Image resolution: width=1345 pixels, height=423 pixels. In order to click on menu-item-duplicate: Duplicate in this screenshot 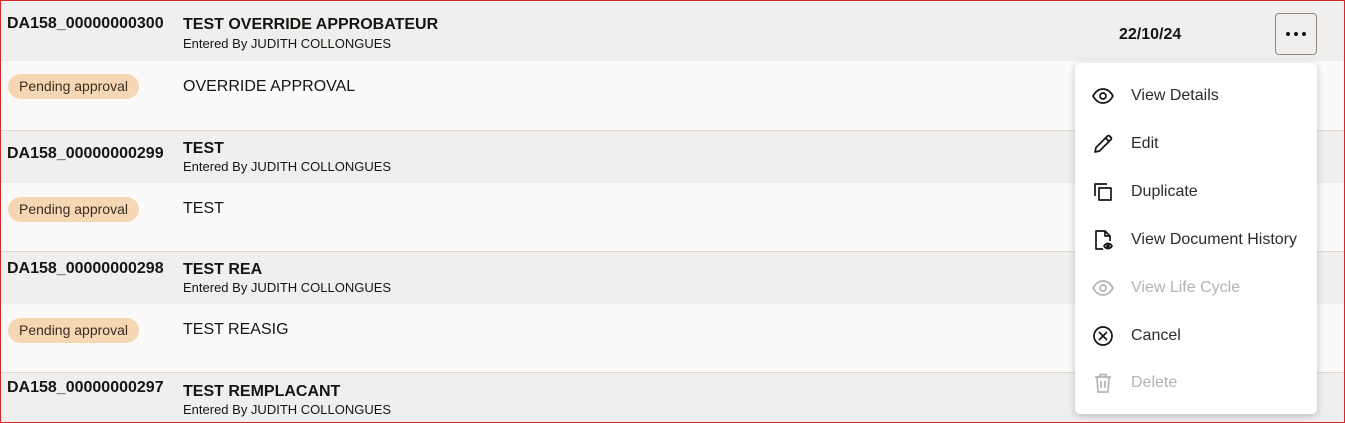, I will do `click(1196, 192)`.